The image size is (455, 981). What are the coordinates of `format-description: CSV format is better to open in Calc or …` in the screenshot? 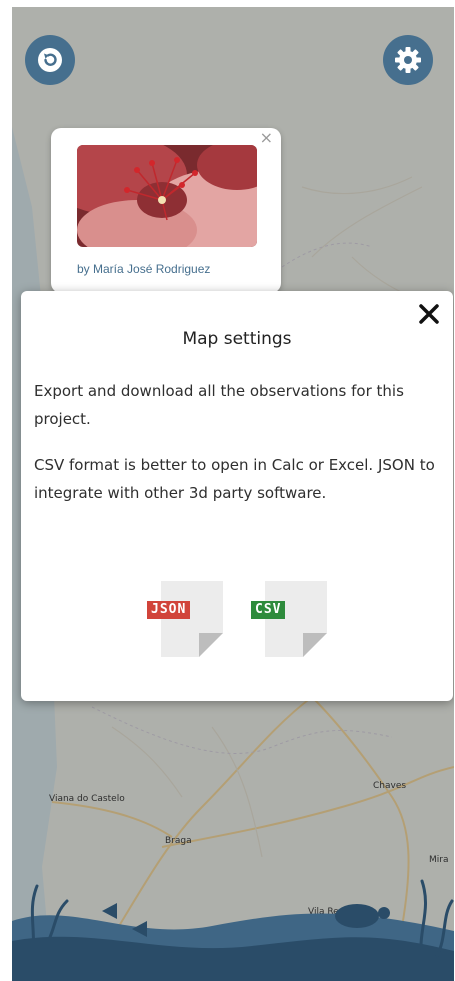 It's located at (234, 479).